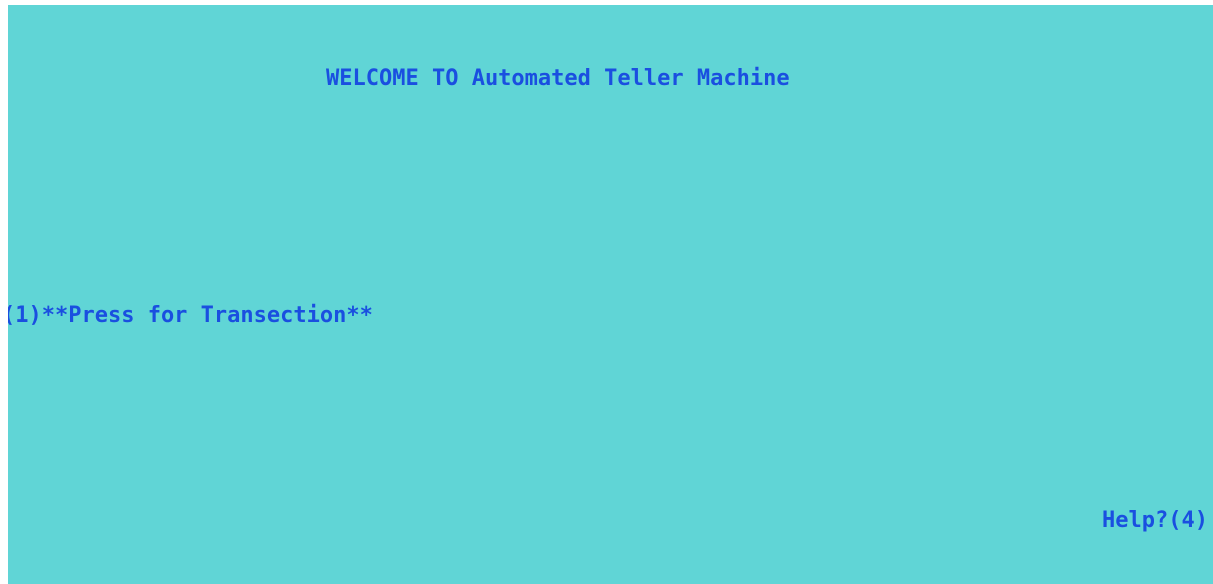  Describe the element at coordinates (558, 78) in the screenshot. I see `welcome-title: WELCOME TO Automated Teller Machine` at that location.